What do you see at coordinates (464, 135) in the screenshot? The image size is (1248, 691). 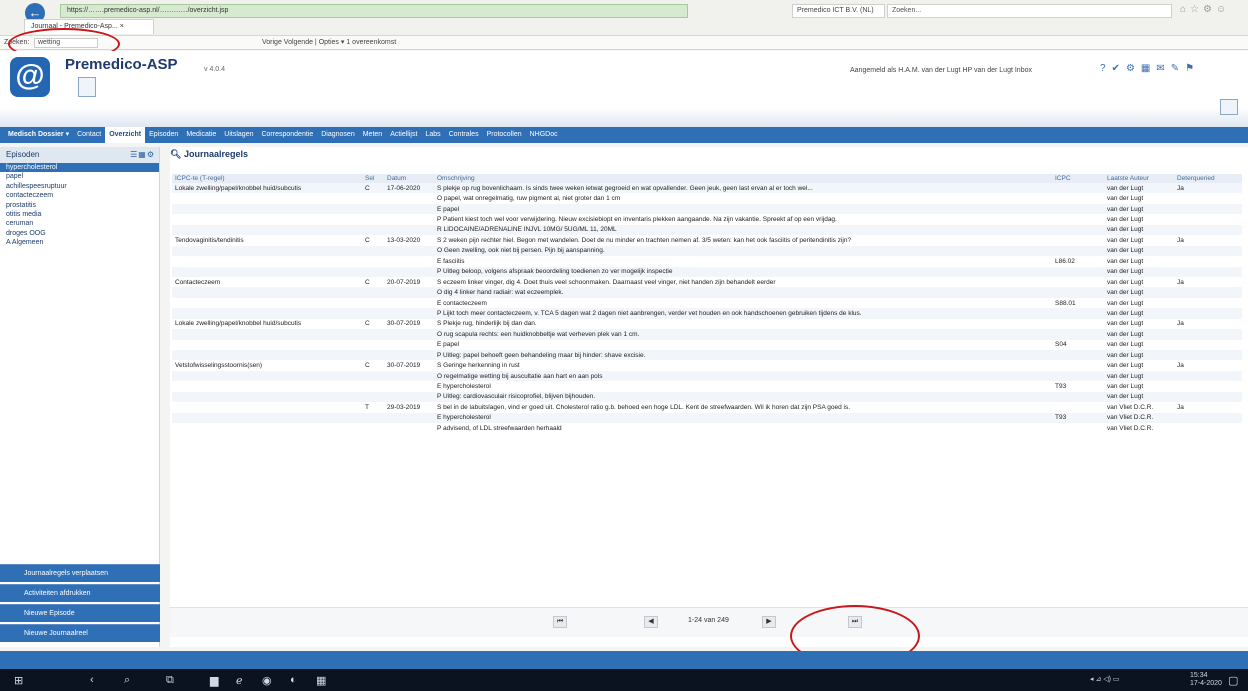 I see `nav-contrales: Contrales` at bounding box center [464, 135].